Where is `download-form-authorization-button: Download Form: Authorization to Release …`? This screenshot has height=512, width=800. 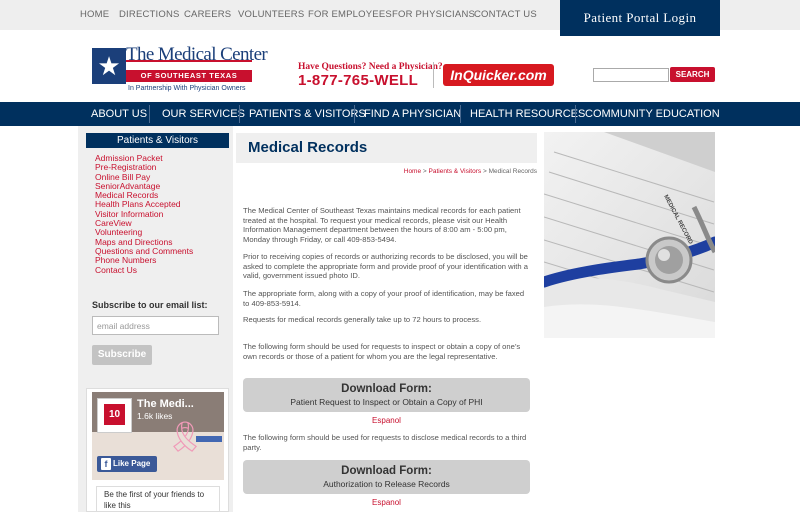 download-form-authorization-button: Download Form: Authorization to Release … is located at coordinates (386, 477).